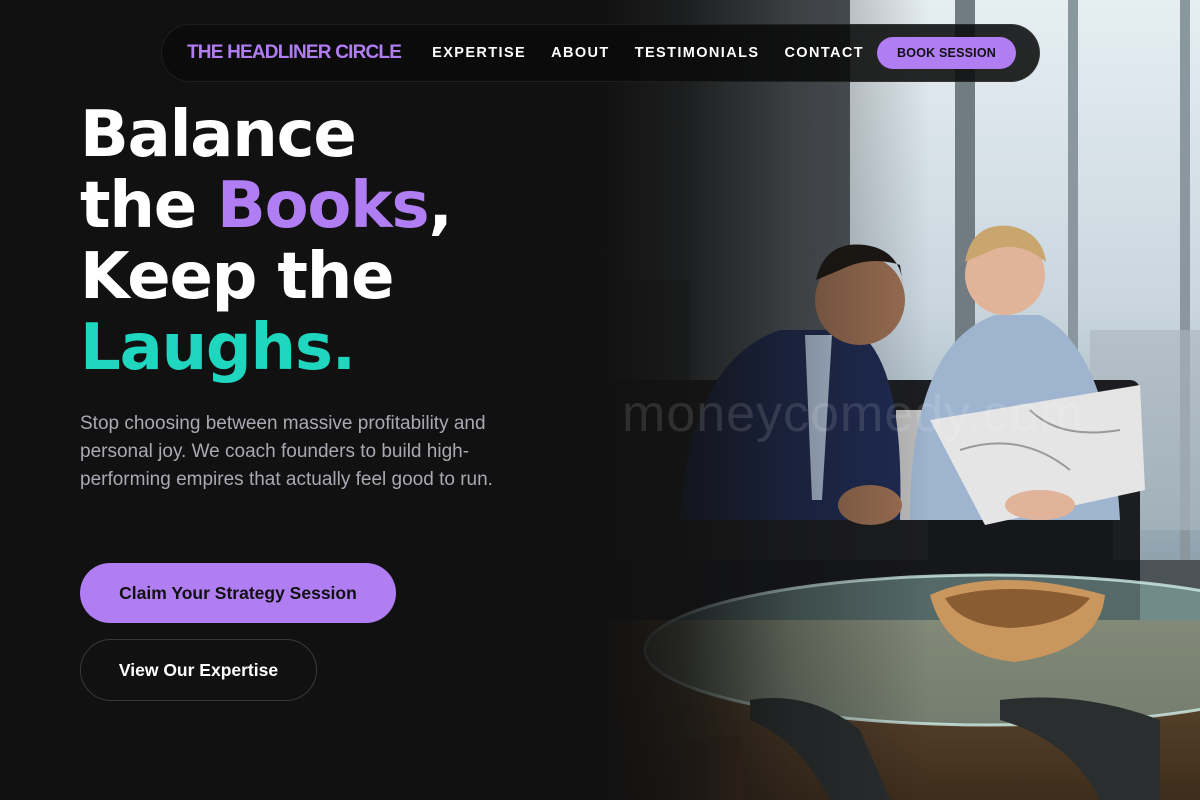  I want to click on headline-line-1: Balance, so click(218, 135).